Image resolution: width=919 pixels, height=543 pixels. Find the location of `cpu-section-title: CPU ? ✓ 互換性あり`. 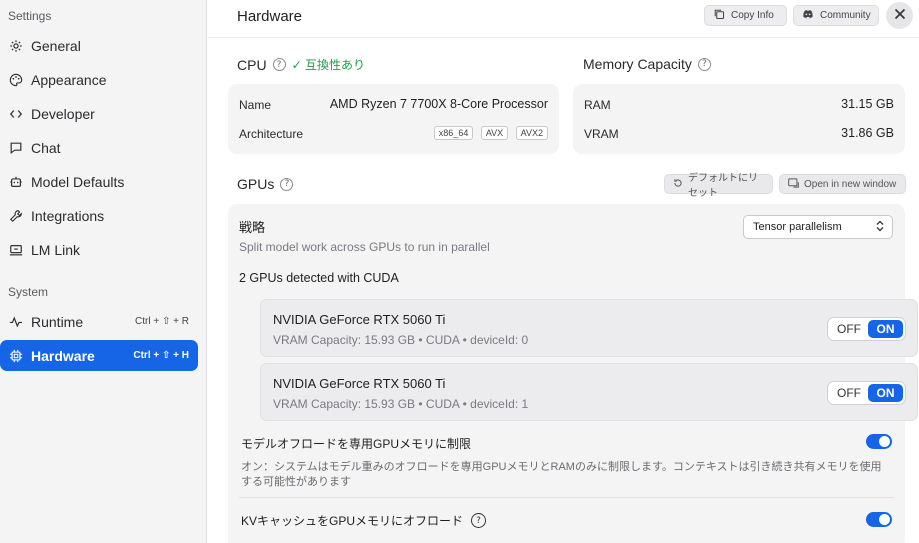

cpu-section-title: CPU ? ✓ 互換性あり is located at coordinates (301, 64).